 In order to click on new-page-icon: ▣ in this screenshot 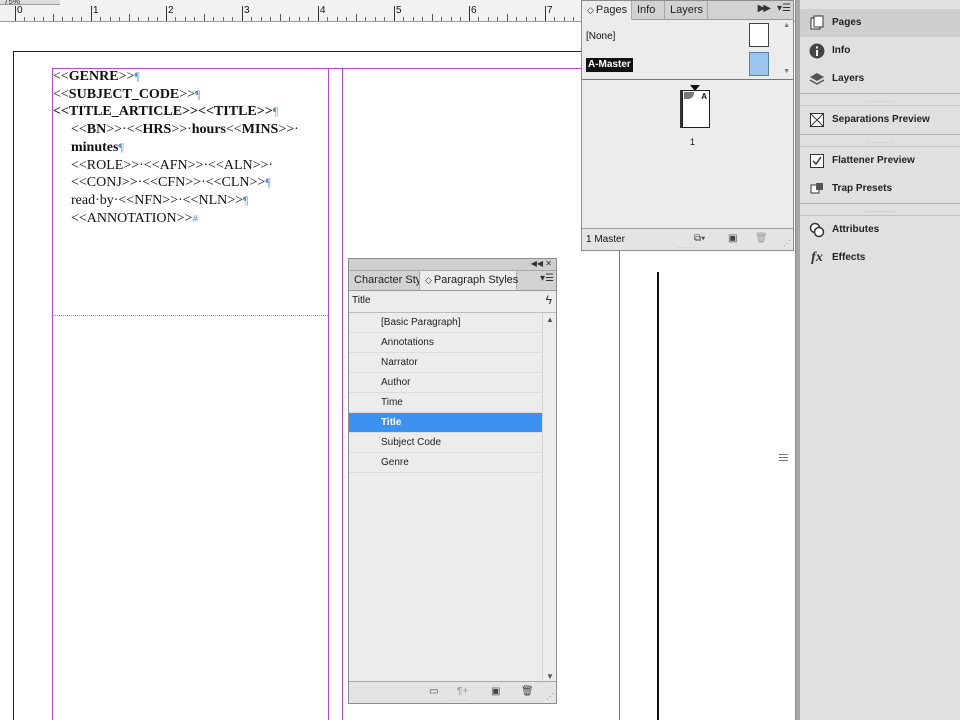, I will do `click(732, 238)`.